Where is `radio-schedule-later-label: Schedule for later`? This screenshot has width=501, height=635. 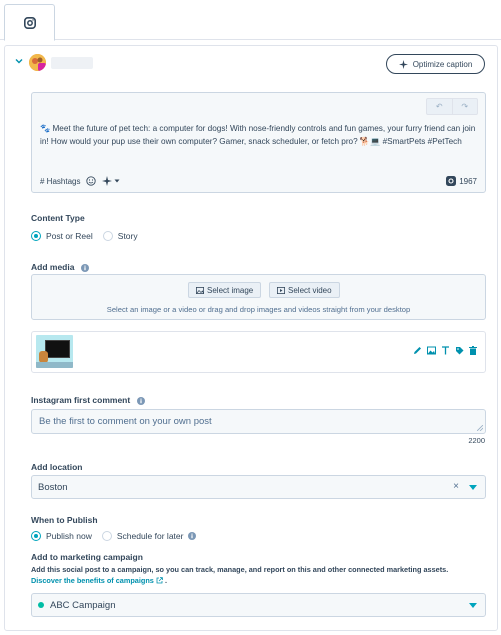
radio-schedule-later-label: Schedule for later is located at coordinates (150, 536).